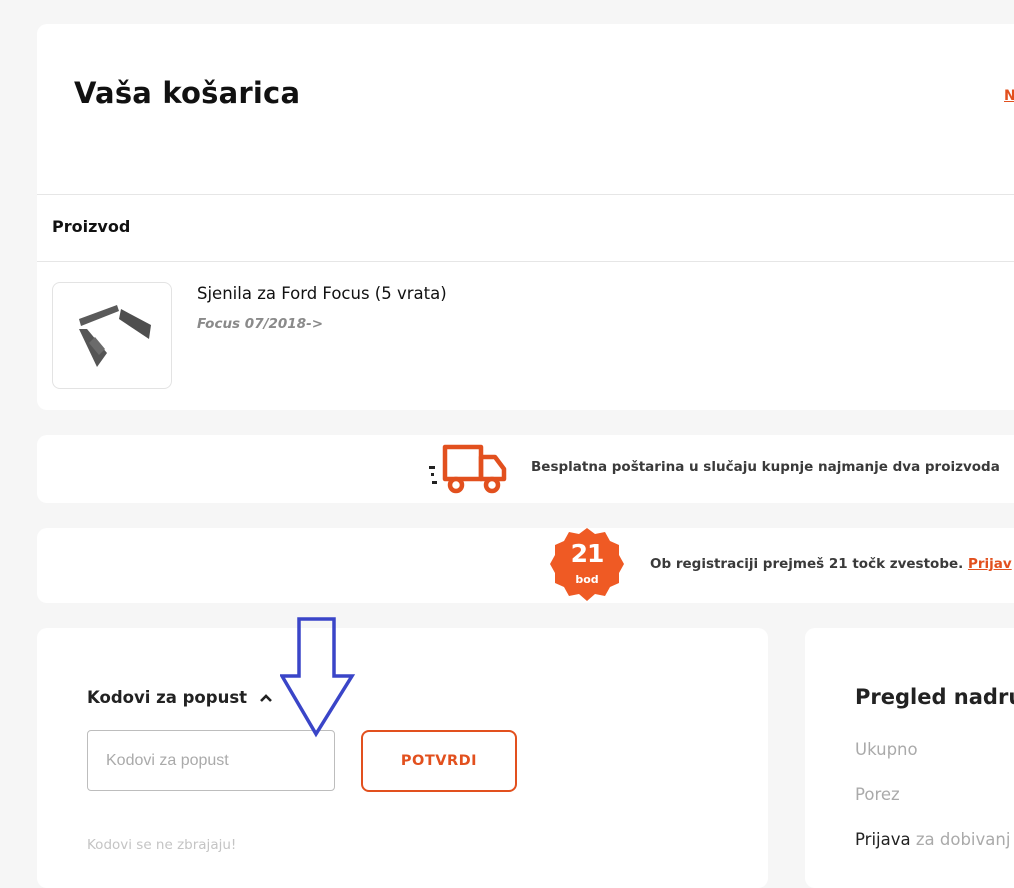  Describe the element at coordinates (963, 839) in the screenshot. I see `login-hint-text: za dobivanj` at that location.